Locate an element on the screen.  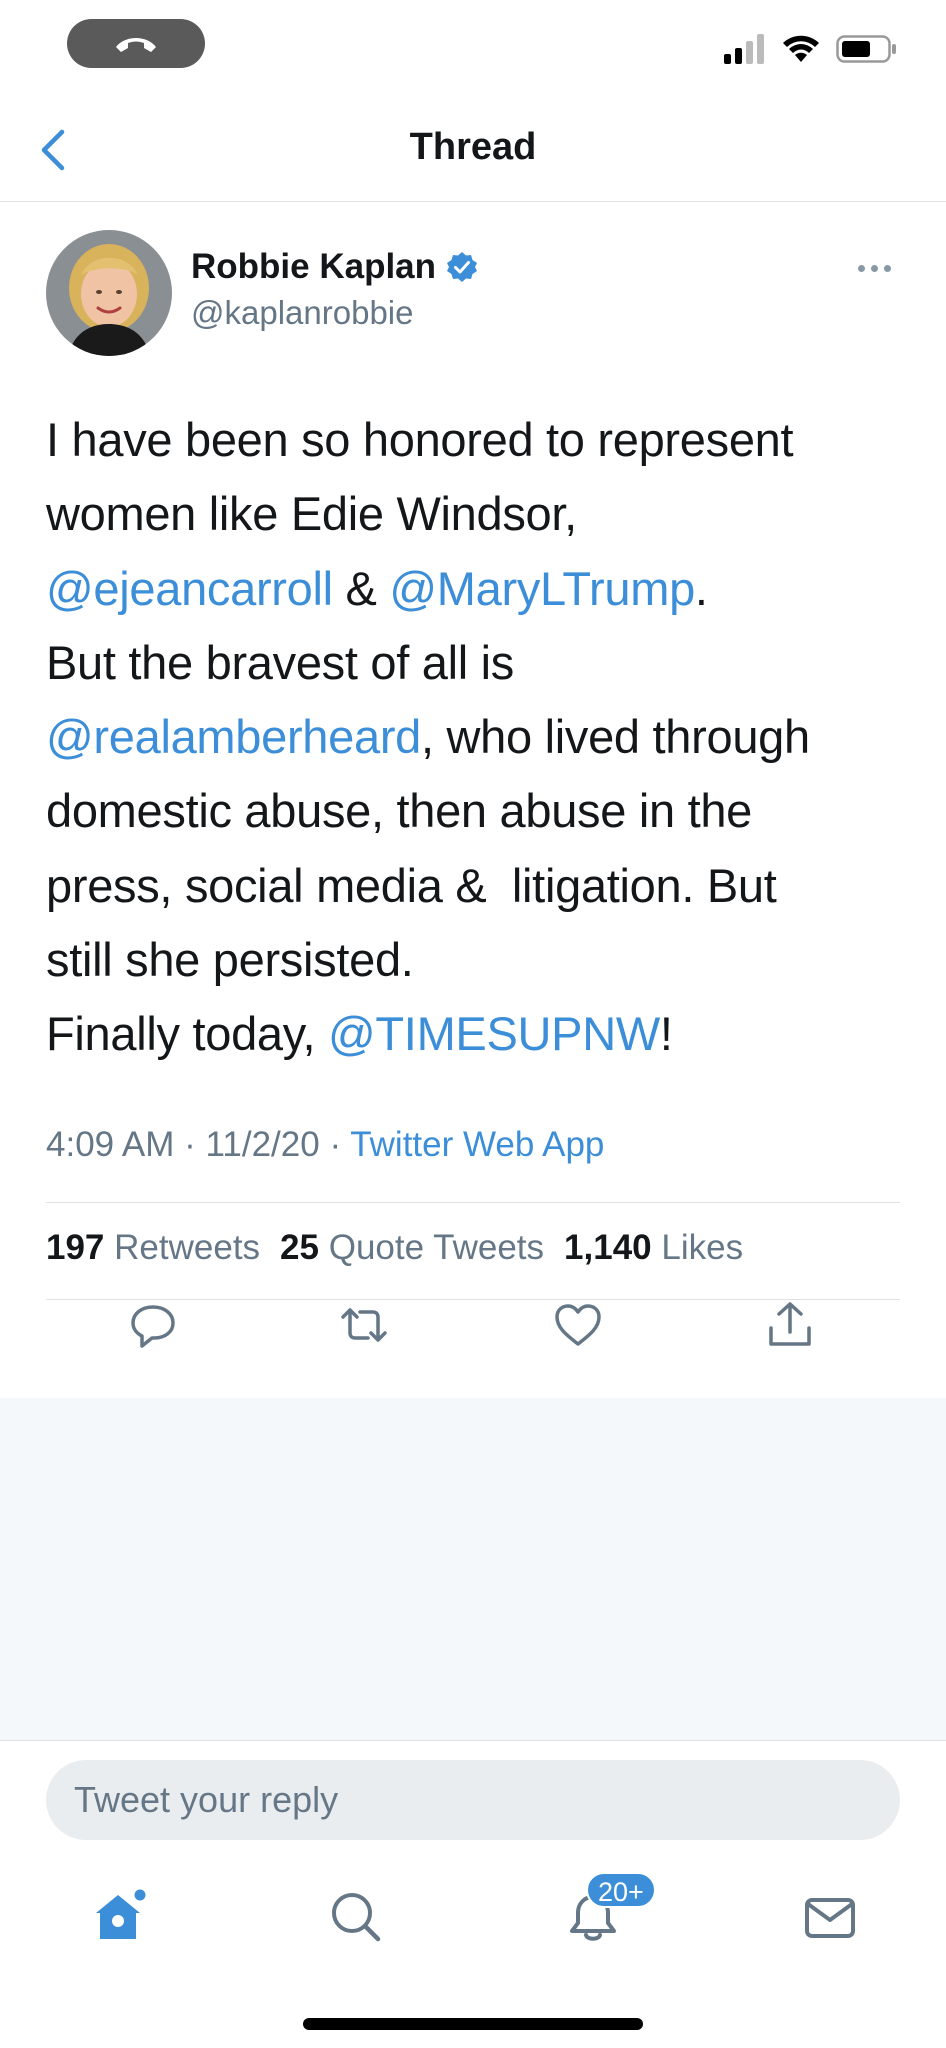
tweet-text-segment: domestic abuse, then abuse in the is located at coordinates (399, 811).